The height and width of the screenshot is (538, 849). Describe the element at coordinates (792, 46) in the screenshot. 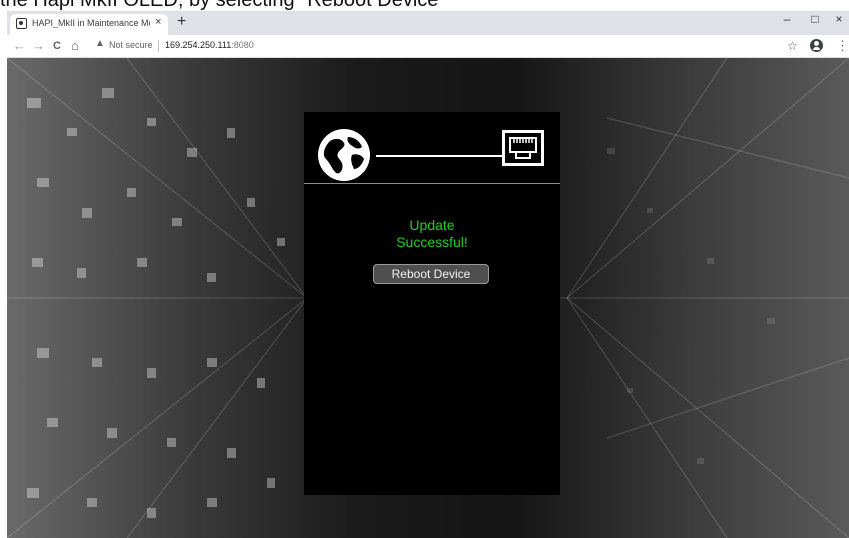

I see `star-icon: ☆` at that location.